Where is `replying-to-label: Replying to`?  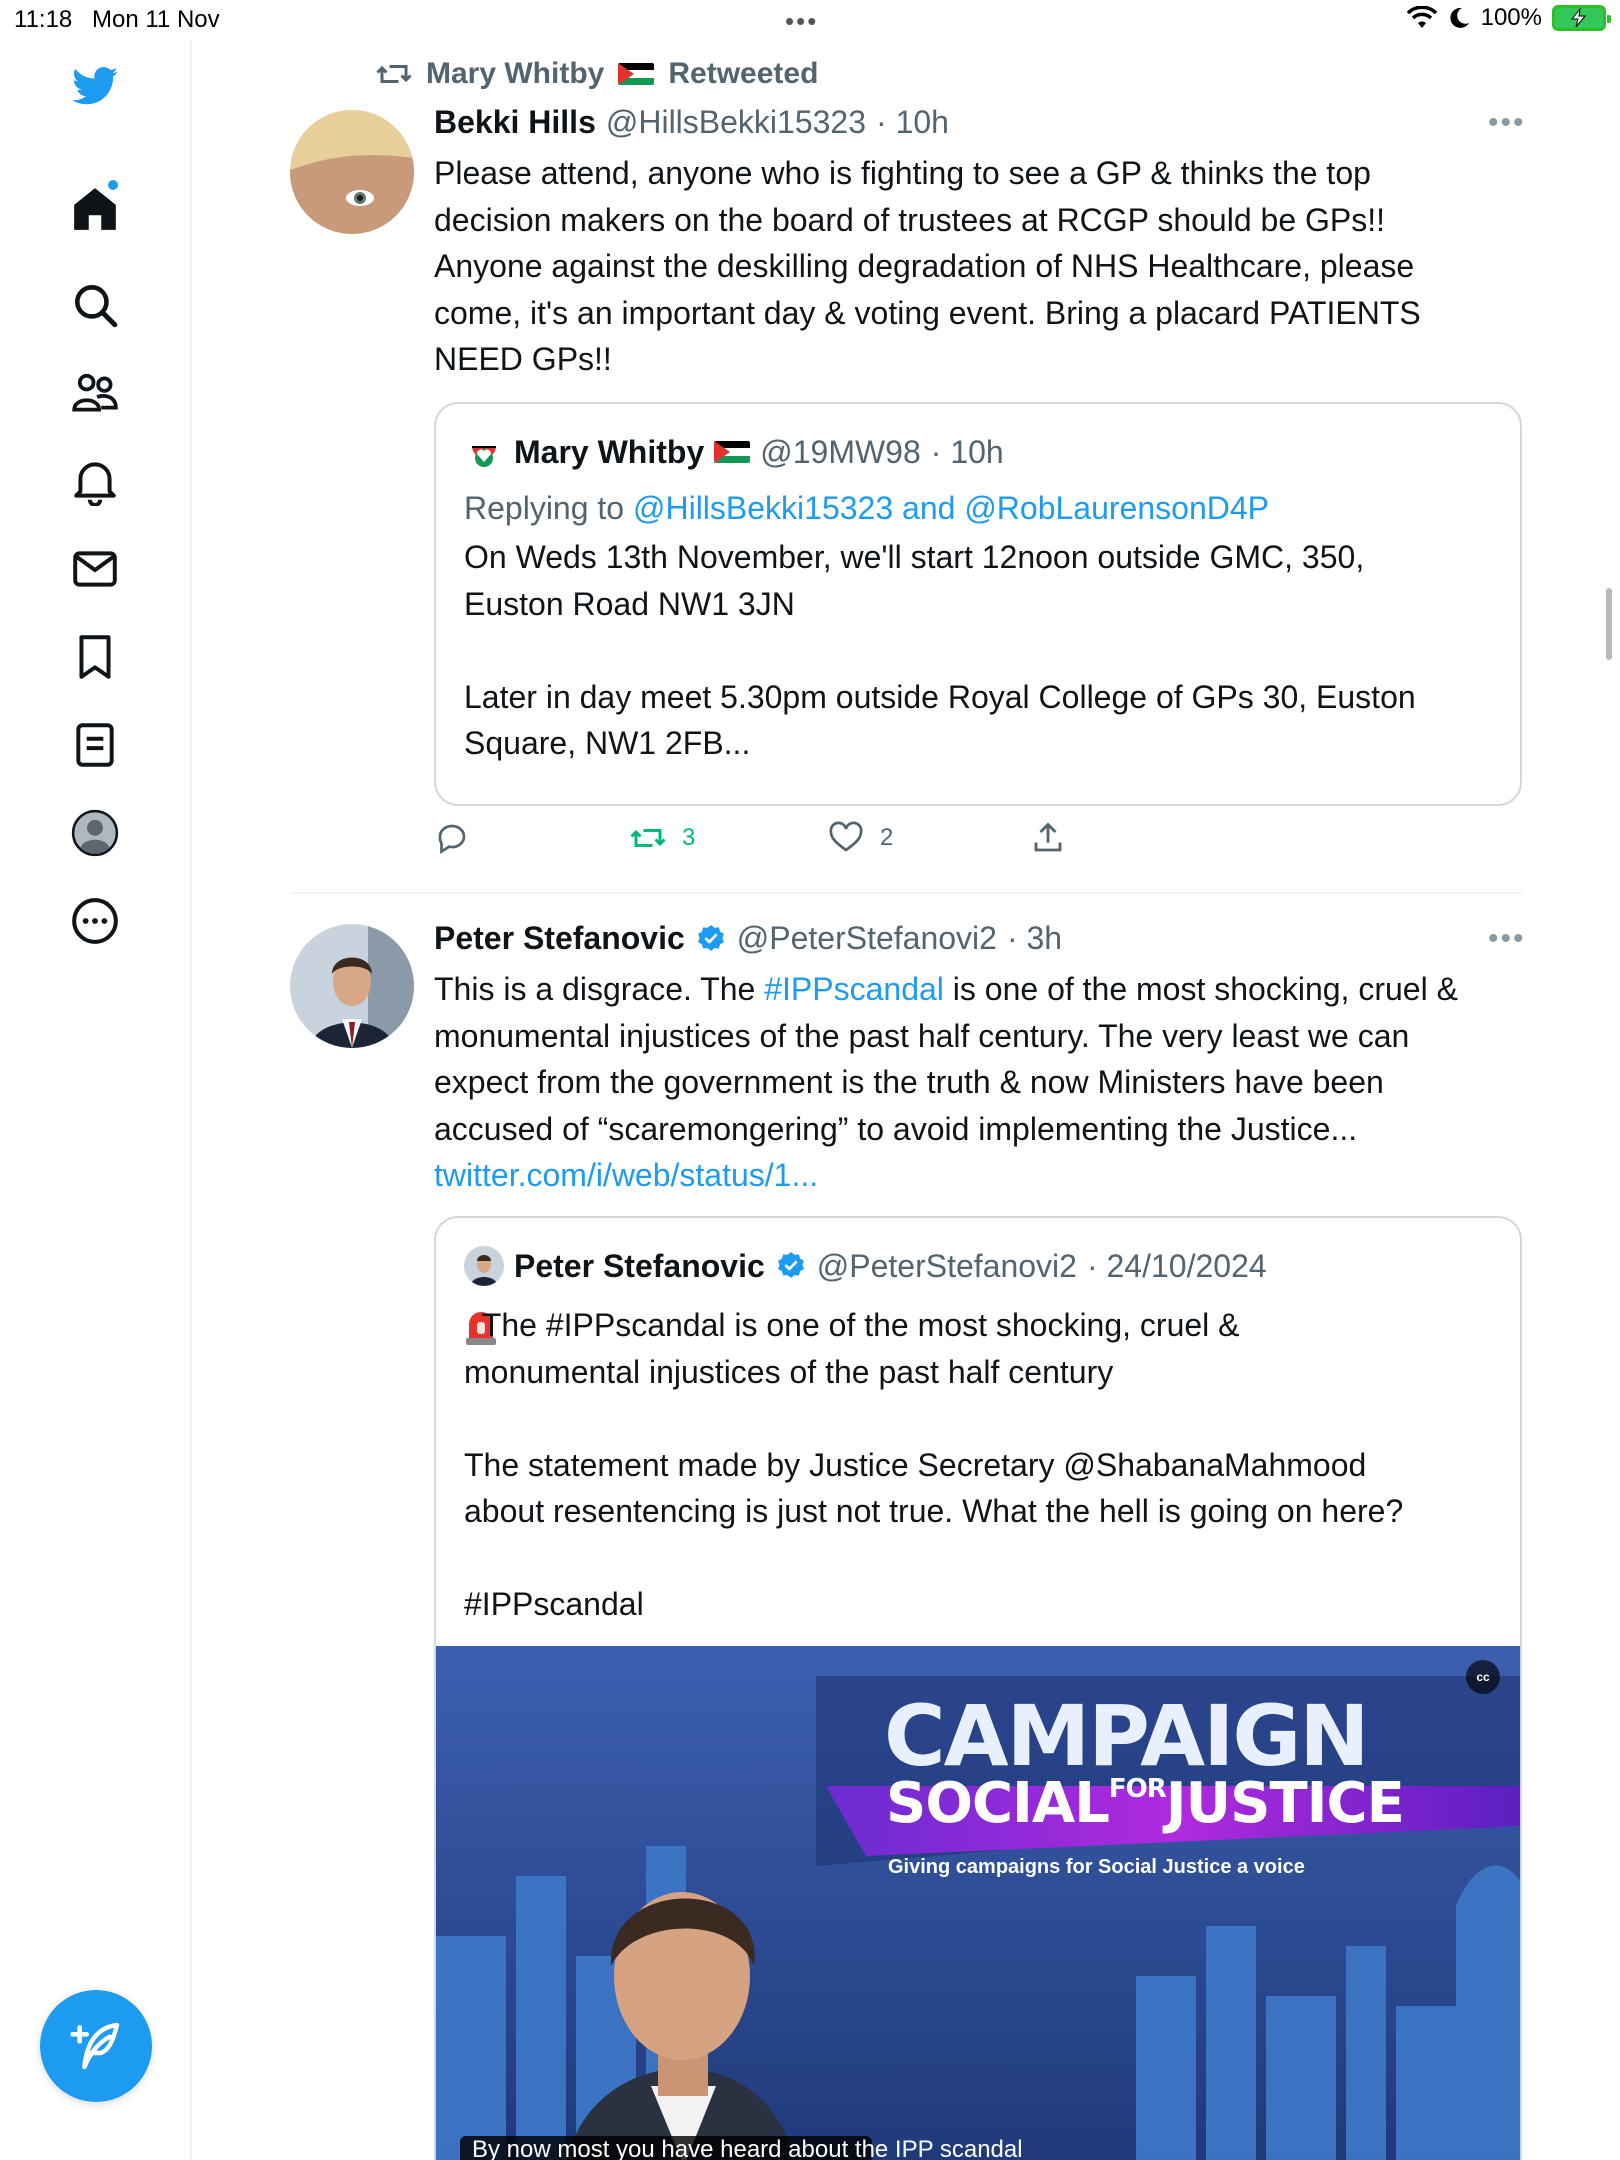 replying-to-label: Replying to is located at coordinates (544, 508).